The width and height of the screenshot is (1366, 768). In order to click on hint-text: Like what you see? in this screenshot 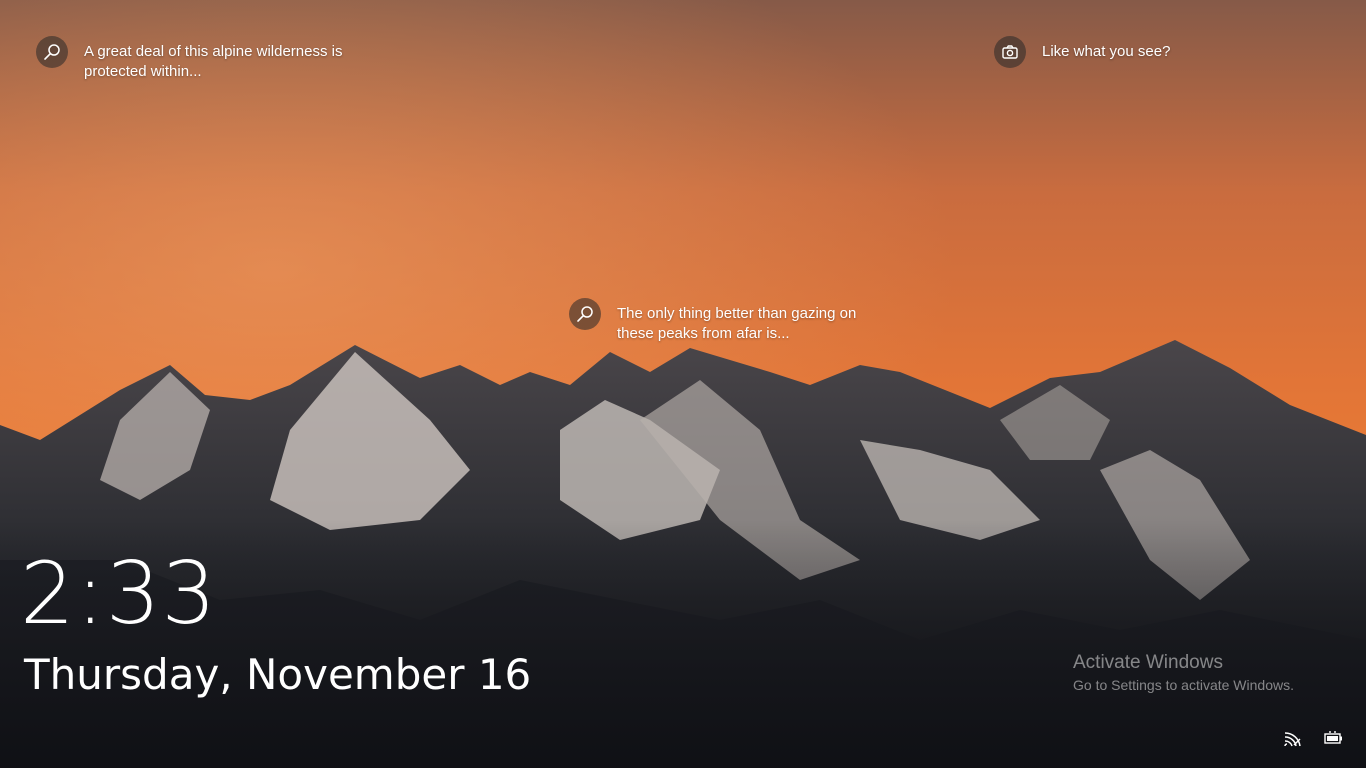, I will do `click(1106, 51)`.